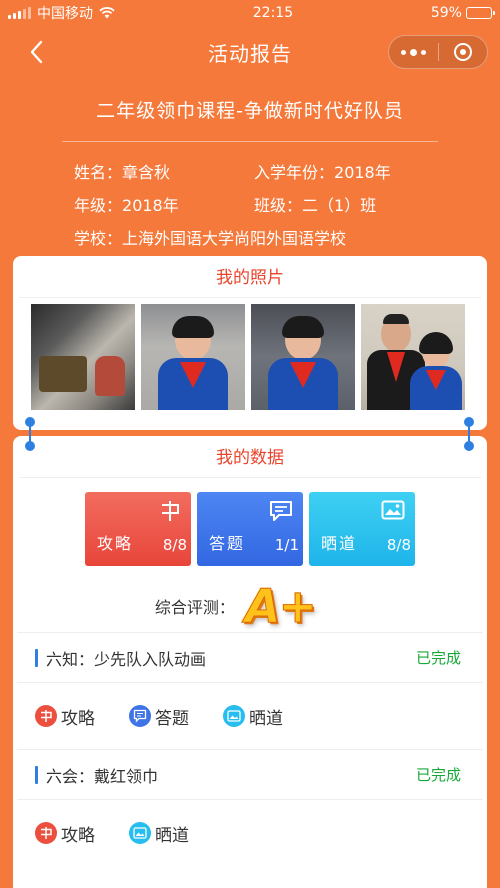 This screenshot has height=888, width=500. I want to click on course-title: 二年级领巾课程-争做新时代好队员, so click(250, 111).